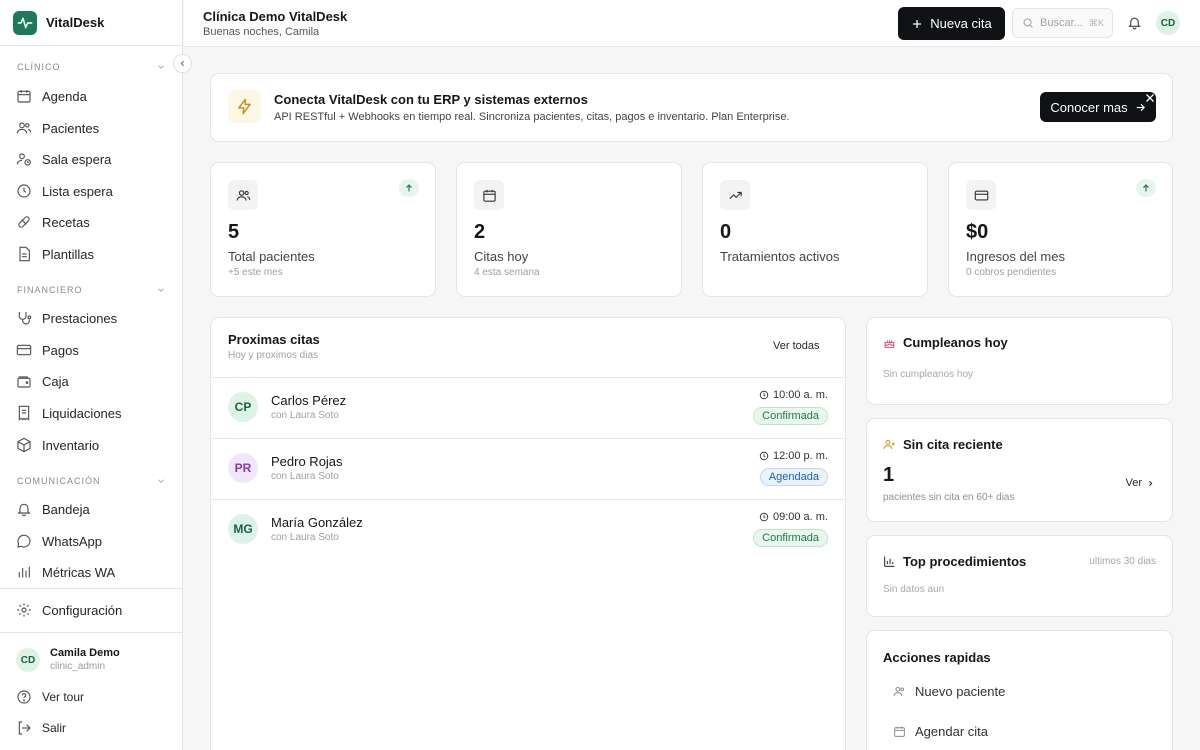 This screenshot has height=750, width=1200. Describe the element at coordinates (41, 728) in the screenshot. I see `logout-button: Salir` at that location.